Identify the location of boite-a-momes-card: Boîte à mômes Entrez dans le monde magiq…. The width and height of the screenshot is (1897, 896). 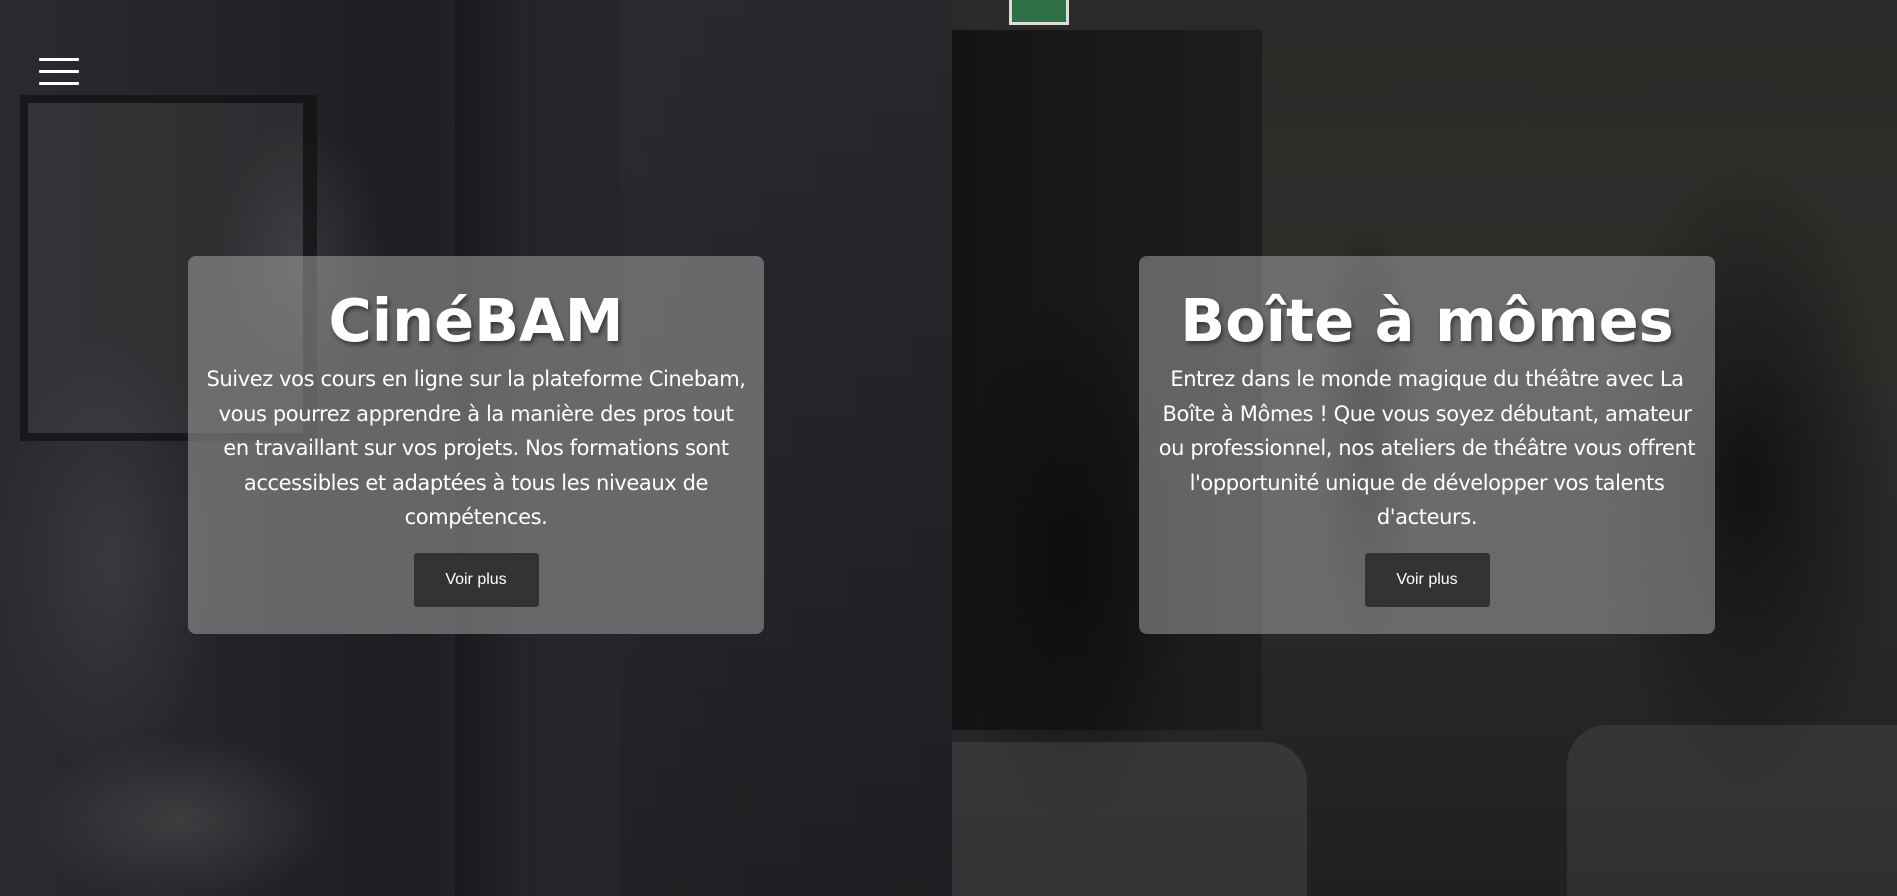
(1427, 445).